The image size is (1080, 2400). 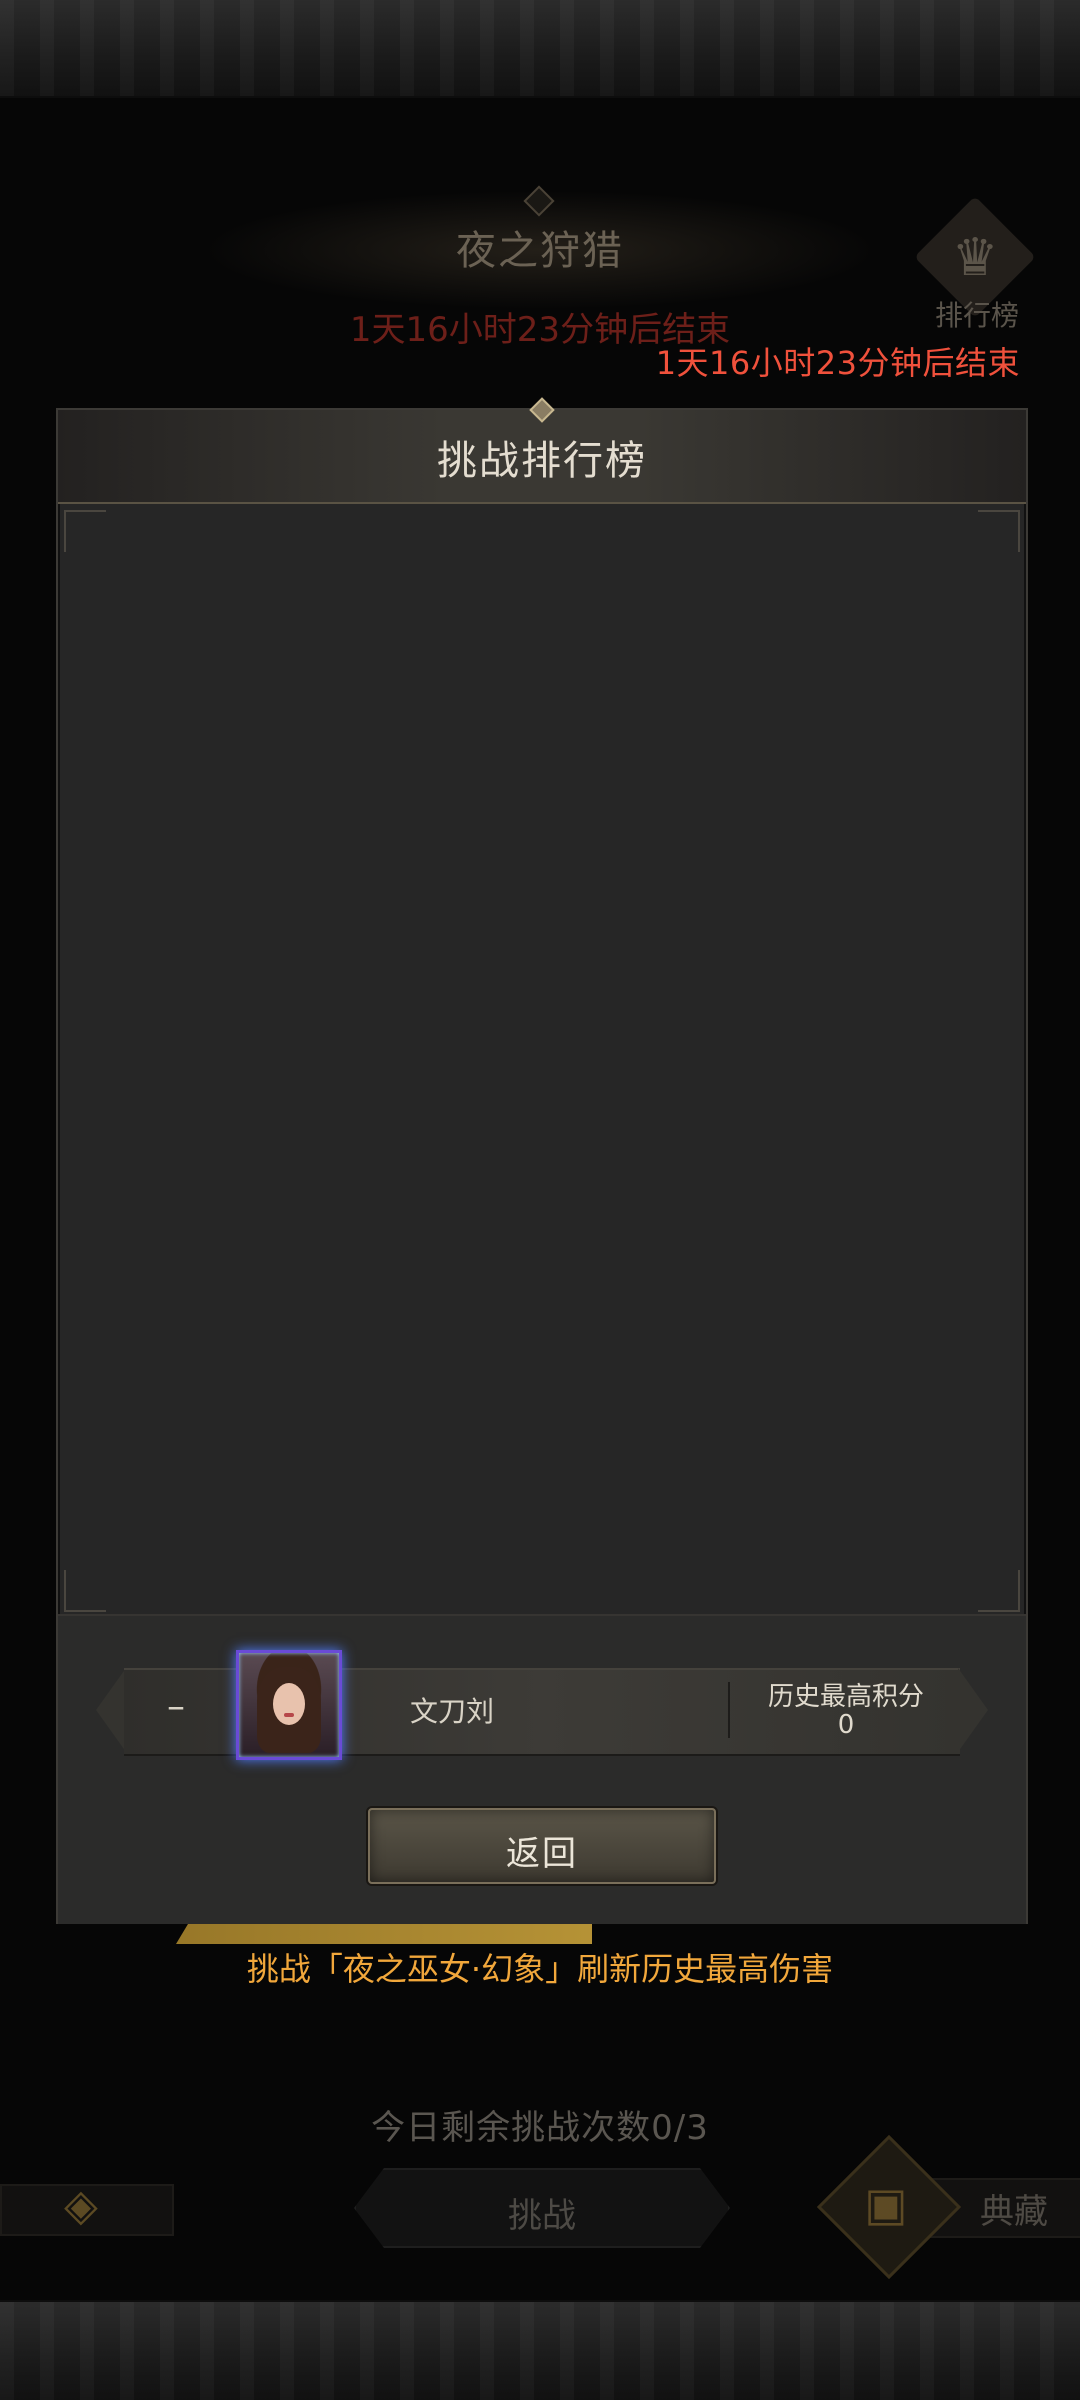 I want to click on dialog-footer: – 文刀刘 历史最高积分 0 返回, so click(x=542, y=1769).